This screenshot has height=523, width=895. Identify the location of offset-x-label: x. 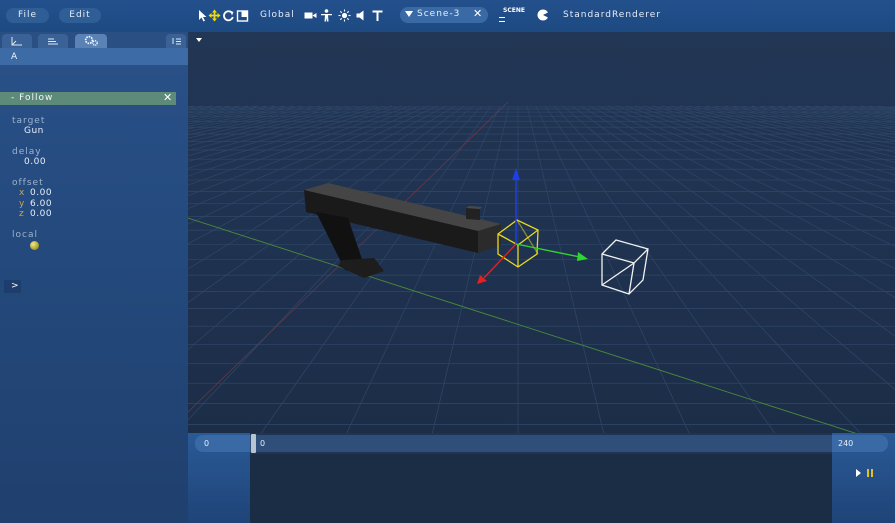
(22, 193).